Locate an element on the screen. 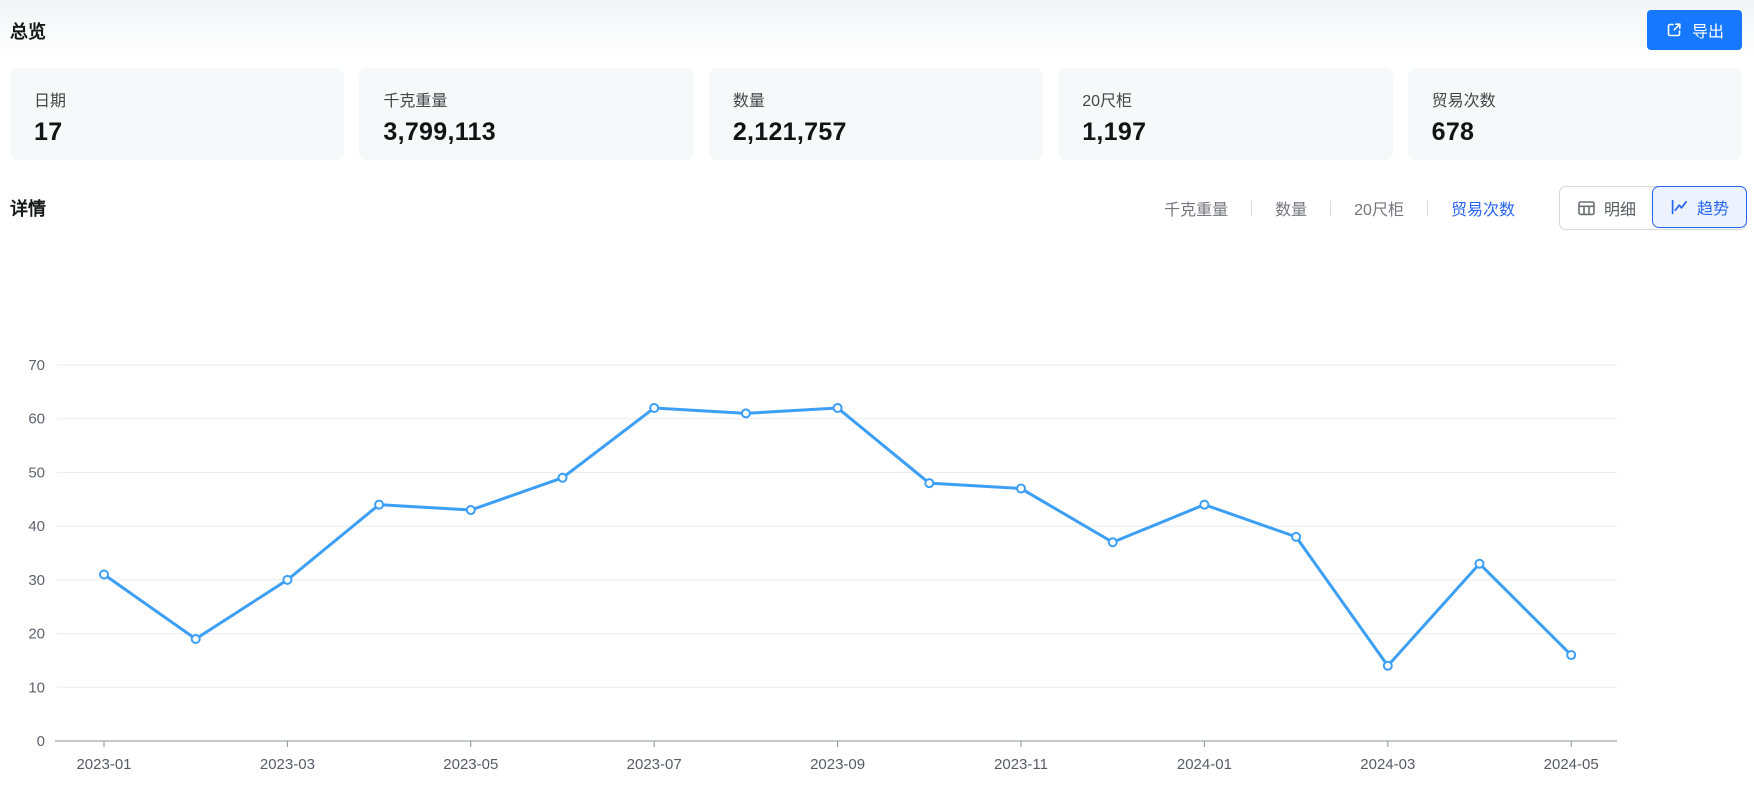 This screenshot has width=1754, height=792. table-icon is located at coordinates (1586, 208).